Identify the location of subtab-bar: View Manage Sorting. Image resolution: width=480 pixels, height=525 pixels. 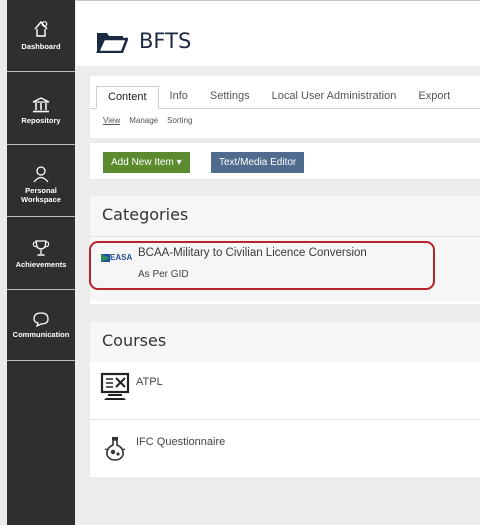
(147, 120).